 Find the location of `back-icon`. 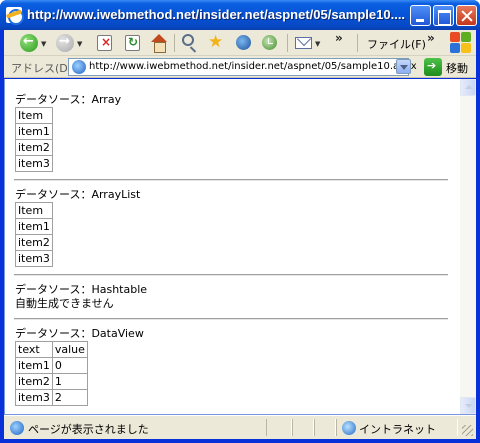

back-icon is located at coordinates (29, 43).